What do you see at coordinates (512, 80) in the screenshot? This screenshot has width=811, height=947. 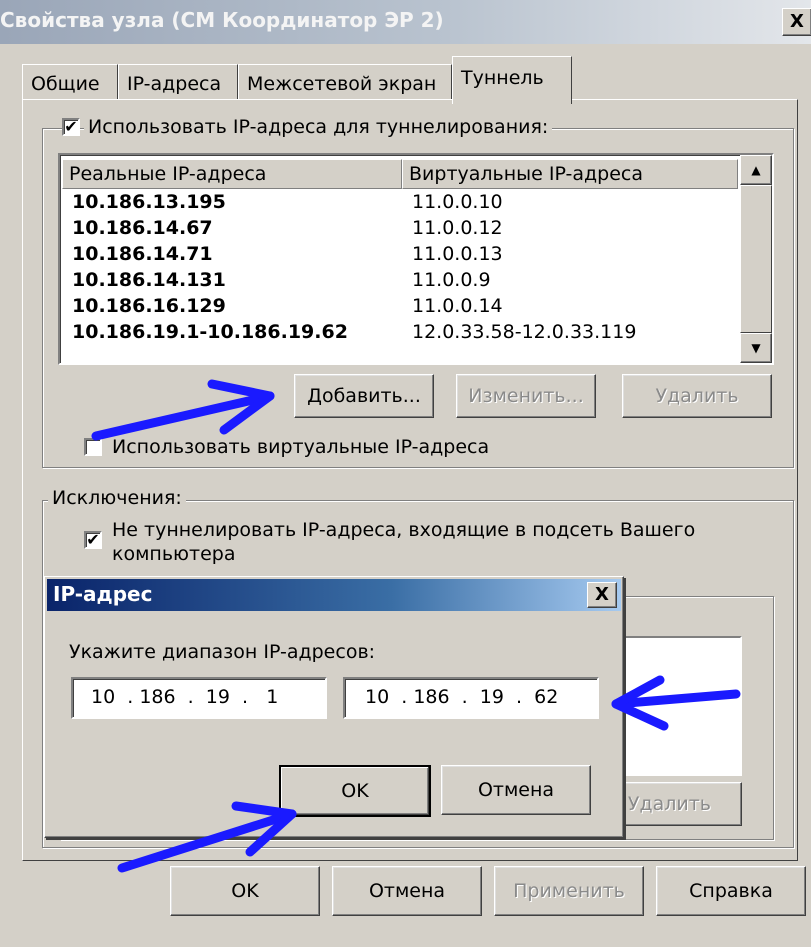 I see `tab-tunnel: Туннель` at bounding box center [512, 80].